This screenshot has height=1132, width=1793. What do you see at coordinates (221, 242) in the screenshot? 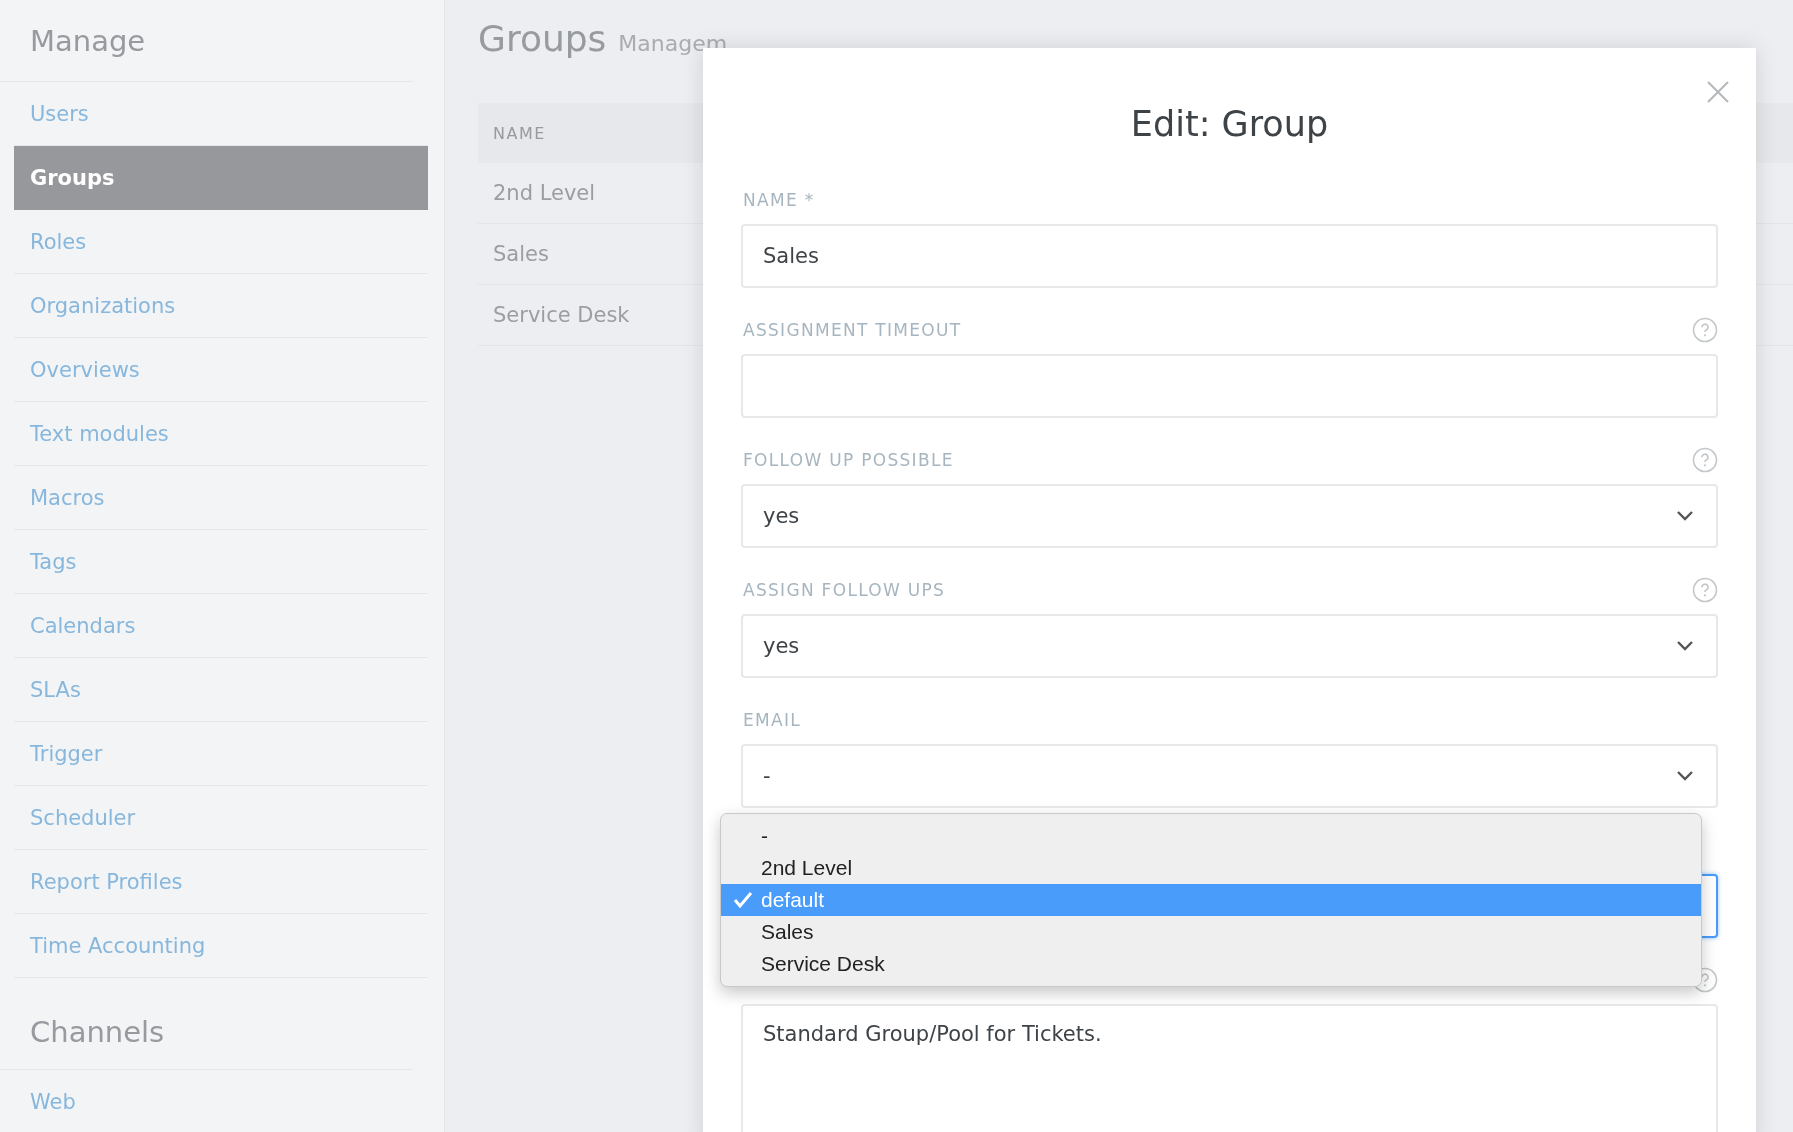
I see `sidebar-item: Roles` at bounding box center [221, 242].